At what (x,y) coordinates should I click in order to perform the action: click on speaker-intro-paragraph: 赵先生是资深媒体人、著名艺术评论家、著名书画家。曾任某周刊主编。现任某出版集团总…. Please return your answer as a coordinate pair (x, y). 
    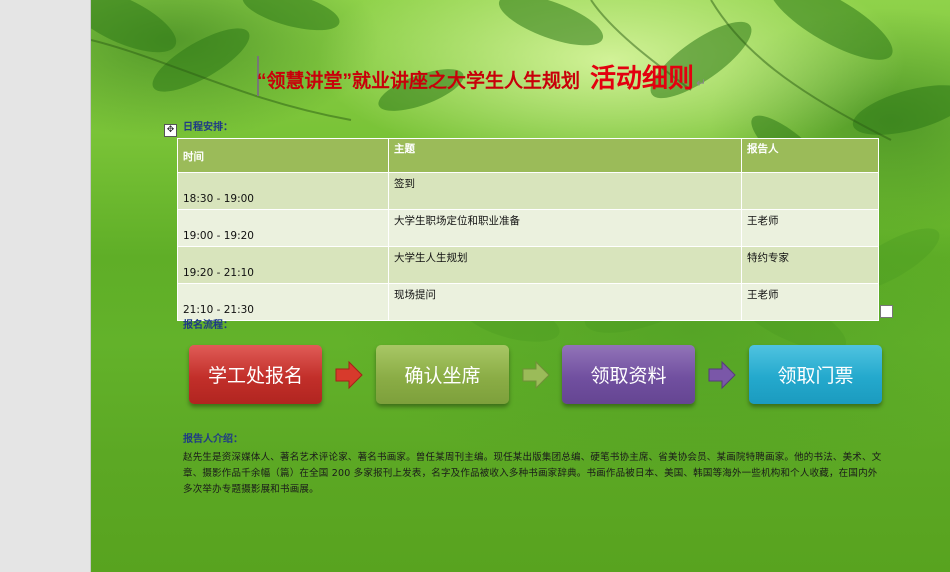
    Looking at the image, I should click on (533, 474).